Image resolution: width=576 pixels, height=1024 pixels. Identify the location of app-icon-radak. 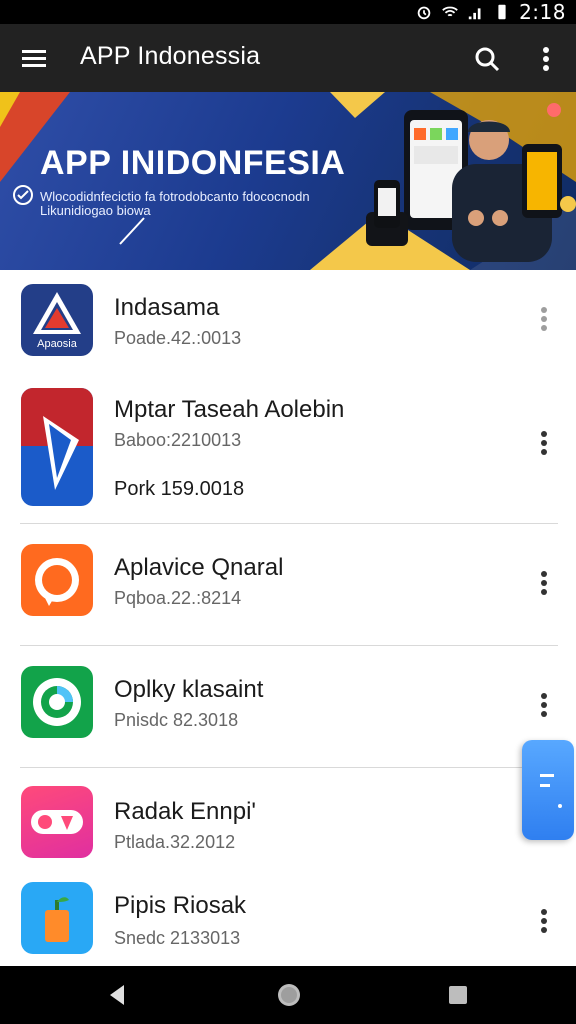
(57, 822).